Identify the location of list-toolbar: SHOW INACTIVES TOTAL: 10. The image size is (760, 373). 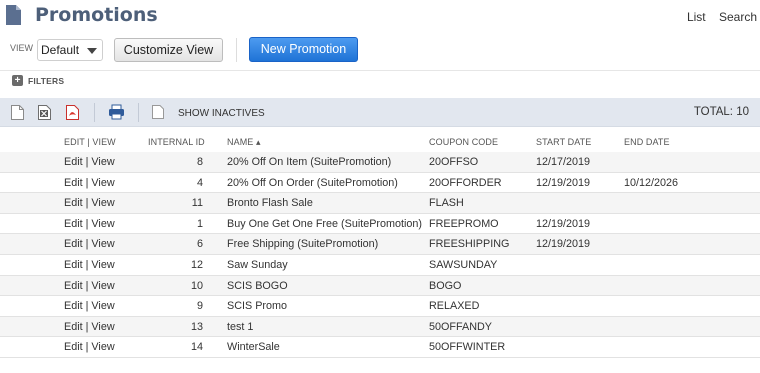
(380, 112).